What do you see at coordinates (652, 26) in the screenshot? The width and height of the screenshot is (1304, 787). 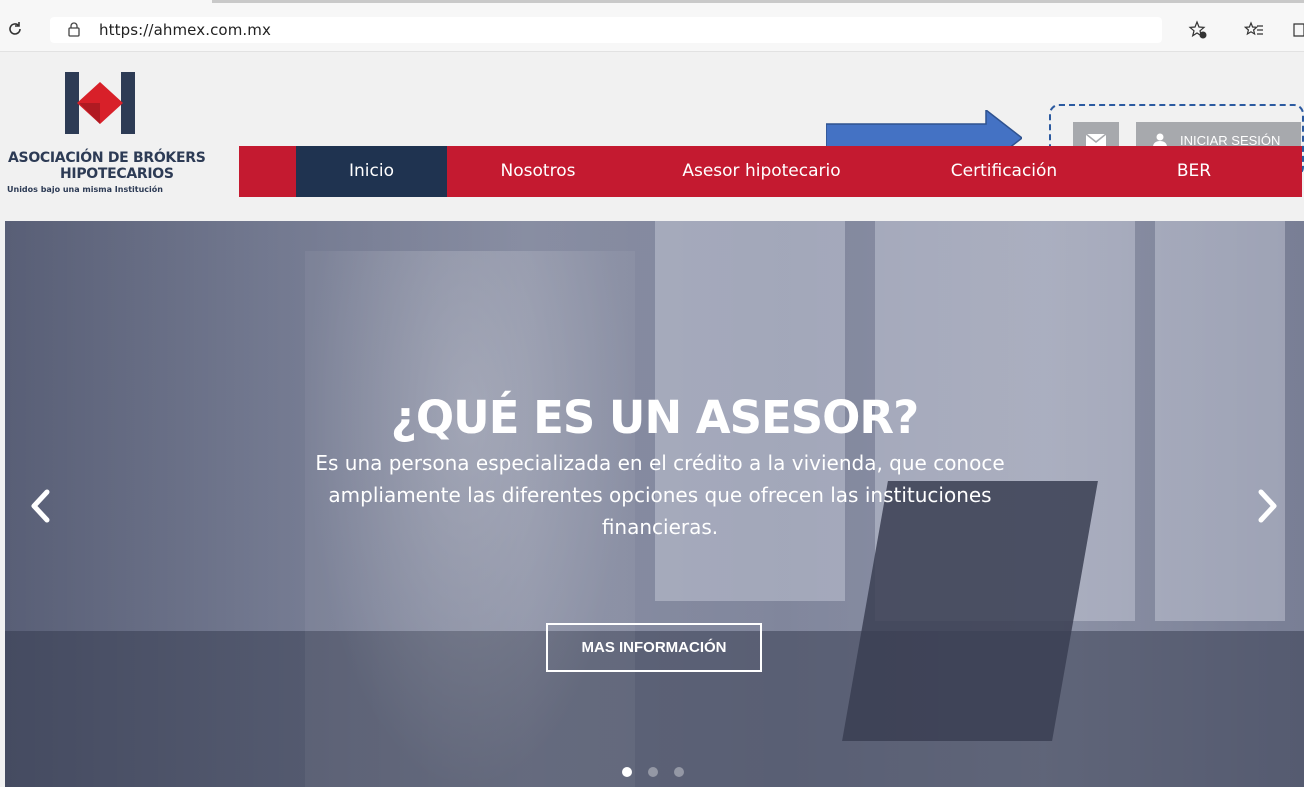 I see `browser-toolbar: https://ahmex.com.mx` at bounding box center [652, 26].